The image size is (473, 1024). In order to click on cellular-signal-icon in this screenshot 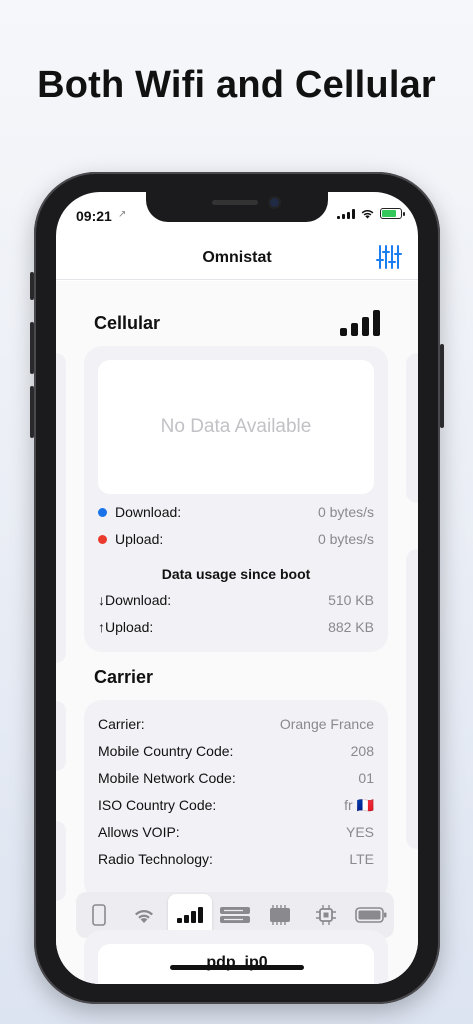, I will do `click(360, 323)`.